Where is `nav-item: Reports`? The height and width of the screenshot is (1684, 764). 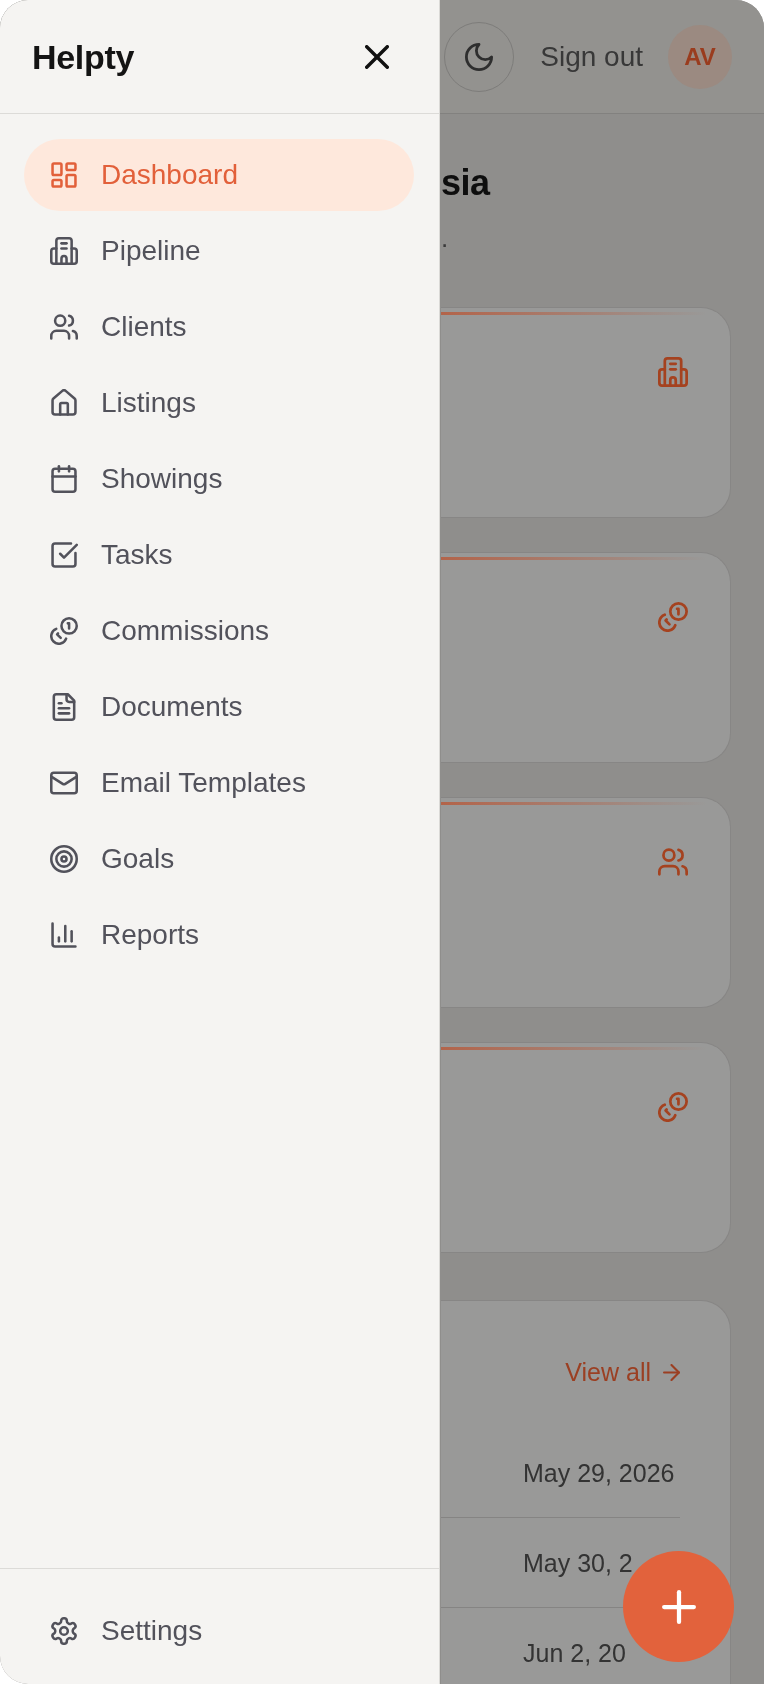 nav-item: Reports is located at coordinates (219, 935).